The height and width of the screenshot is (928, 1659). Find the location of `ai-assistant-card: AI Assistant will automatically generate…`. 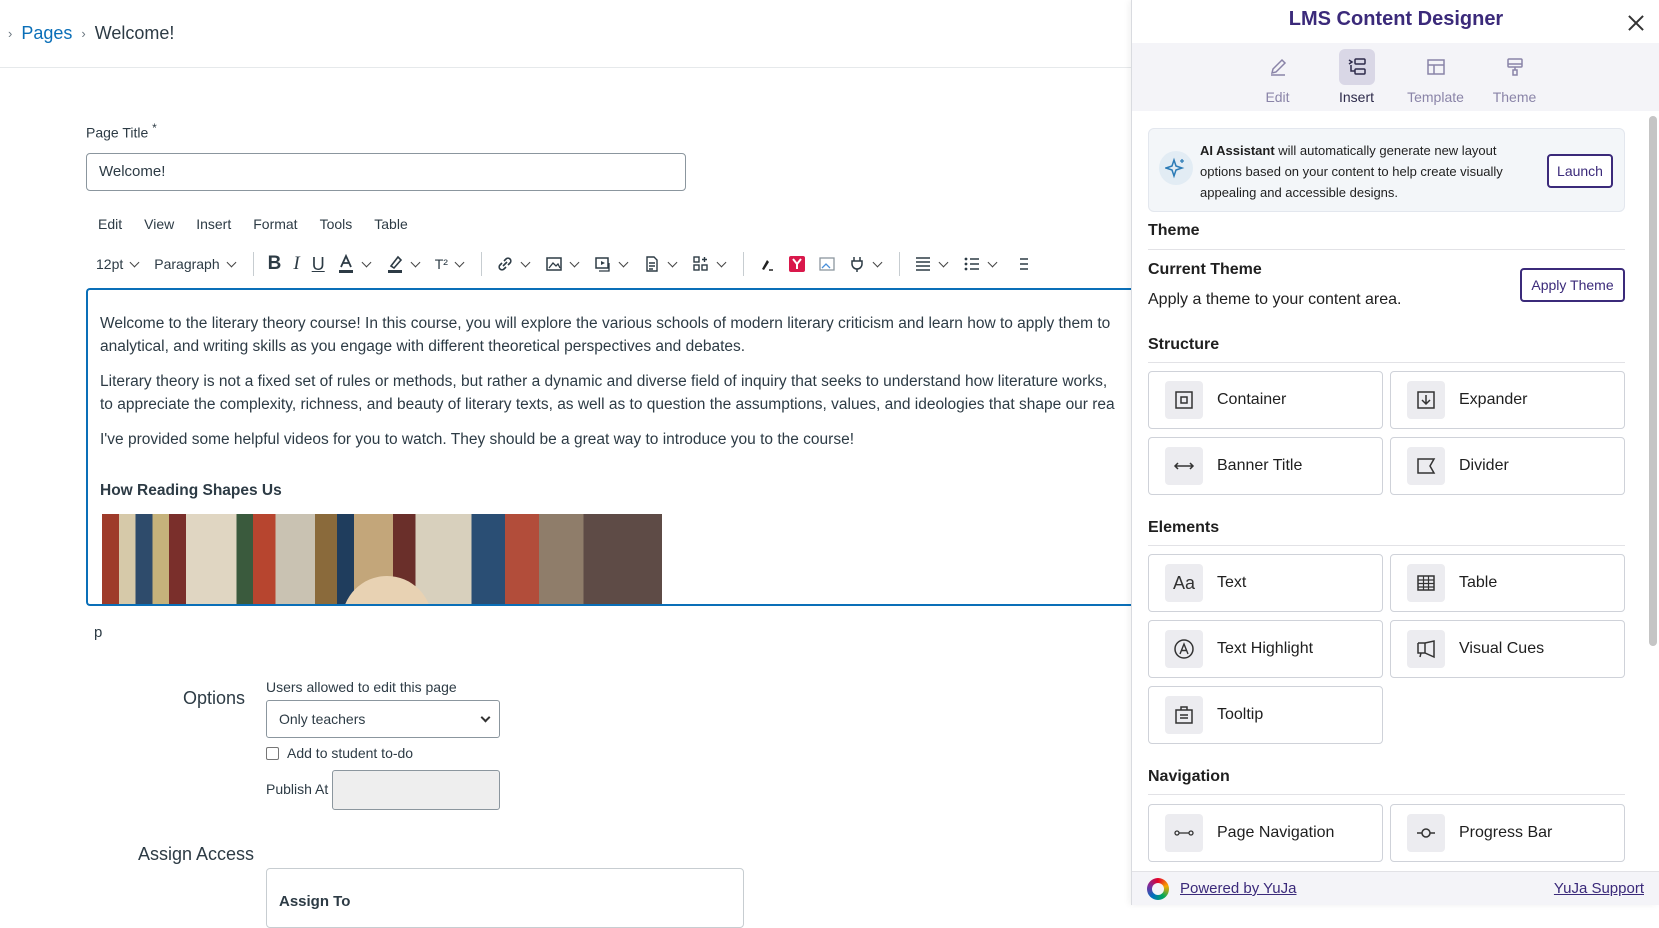

ai-assistant-card: AI Assistant will automatically generate… is located at coordinates (1386, 170).